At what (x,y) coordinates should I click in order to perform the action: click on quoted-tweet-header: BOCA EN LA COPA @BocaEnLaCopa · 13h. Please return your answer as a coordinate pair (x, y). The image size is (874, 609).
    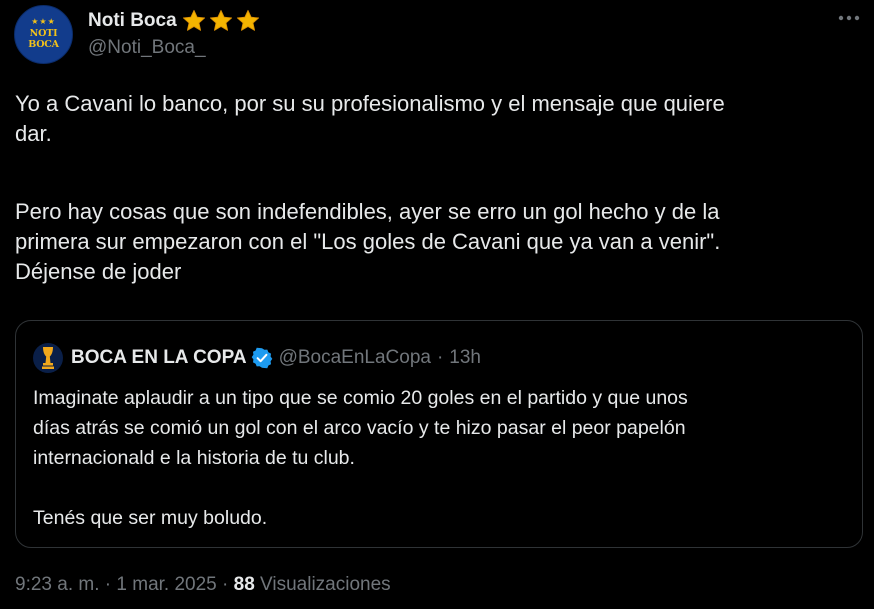
    Looking at the image, I should click on (257, 358).